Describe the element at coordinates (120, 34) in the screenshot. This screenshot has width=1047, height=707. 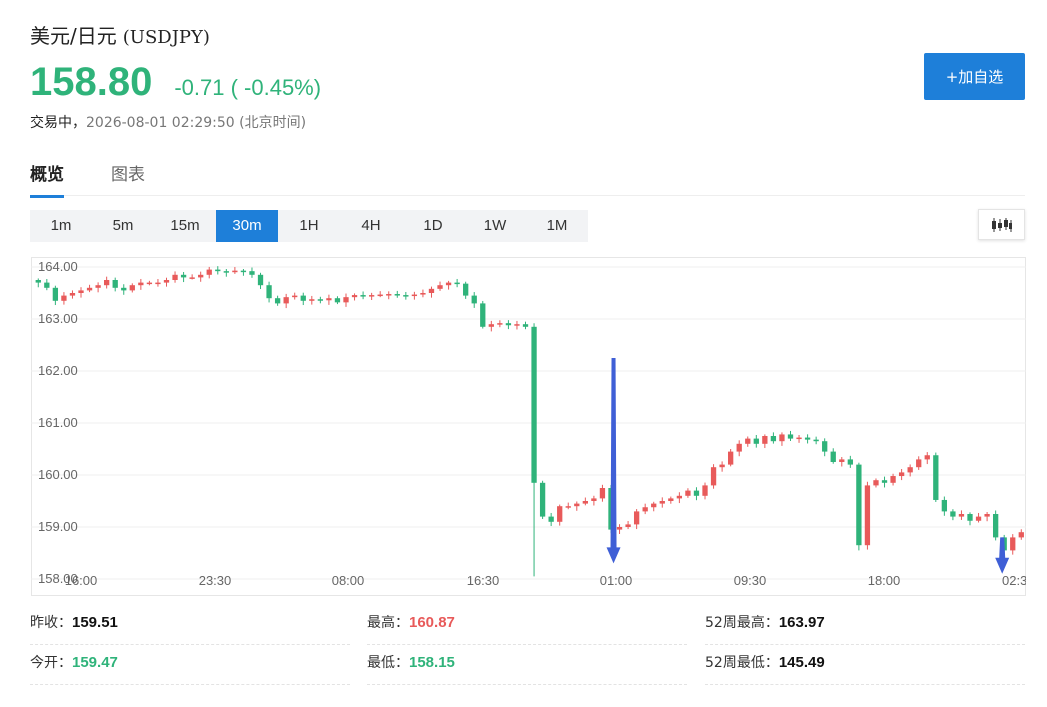
I see `instrument-title: 美元/日元 (USDJPY)` at that location.